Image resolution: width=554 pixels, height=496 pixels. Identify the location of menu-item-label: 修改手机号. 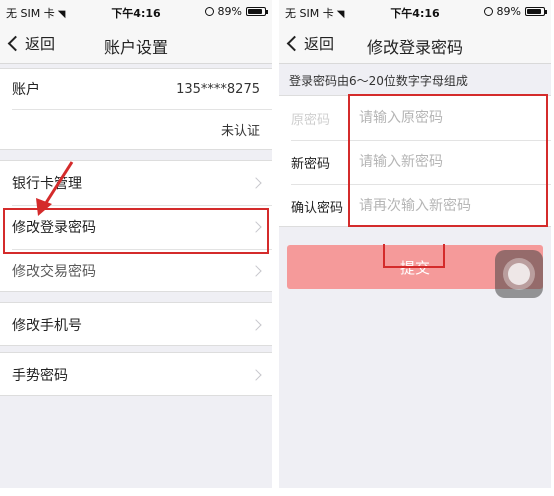
(47, 326).